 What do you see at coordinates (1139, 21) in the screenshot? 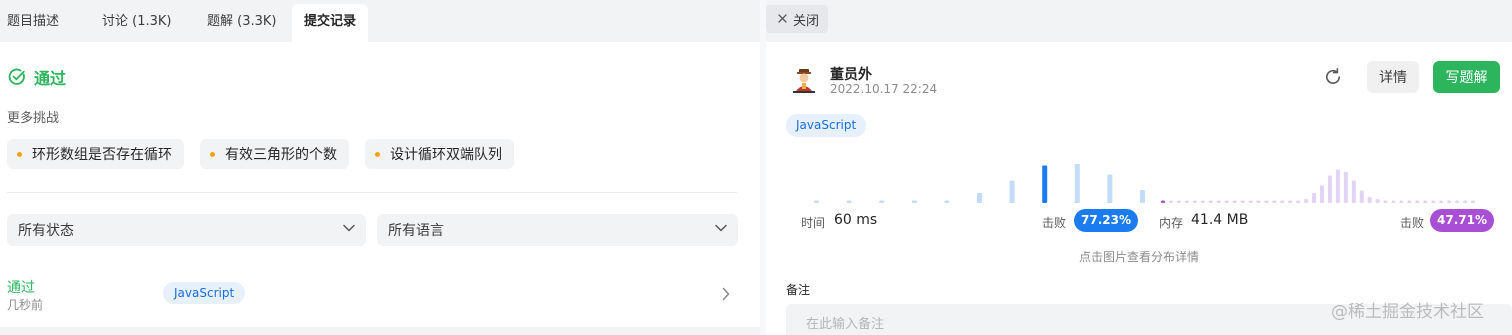
I see `detail-topbar: 关闭` at bounding box center [1139, 21].